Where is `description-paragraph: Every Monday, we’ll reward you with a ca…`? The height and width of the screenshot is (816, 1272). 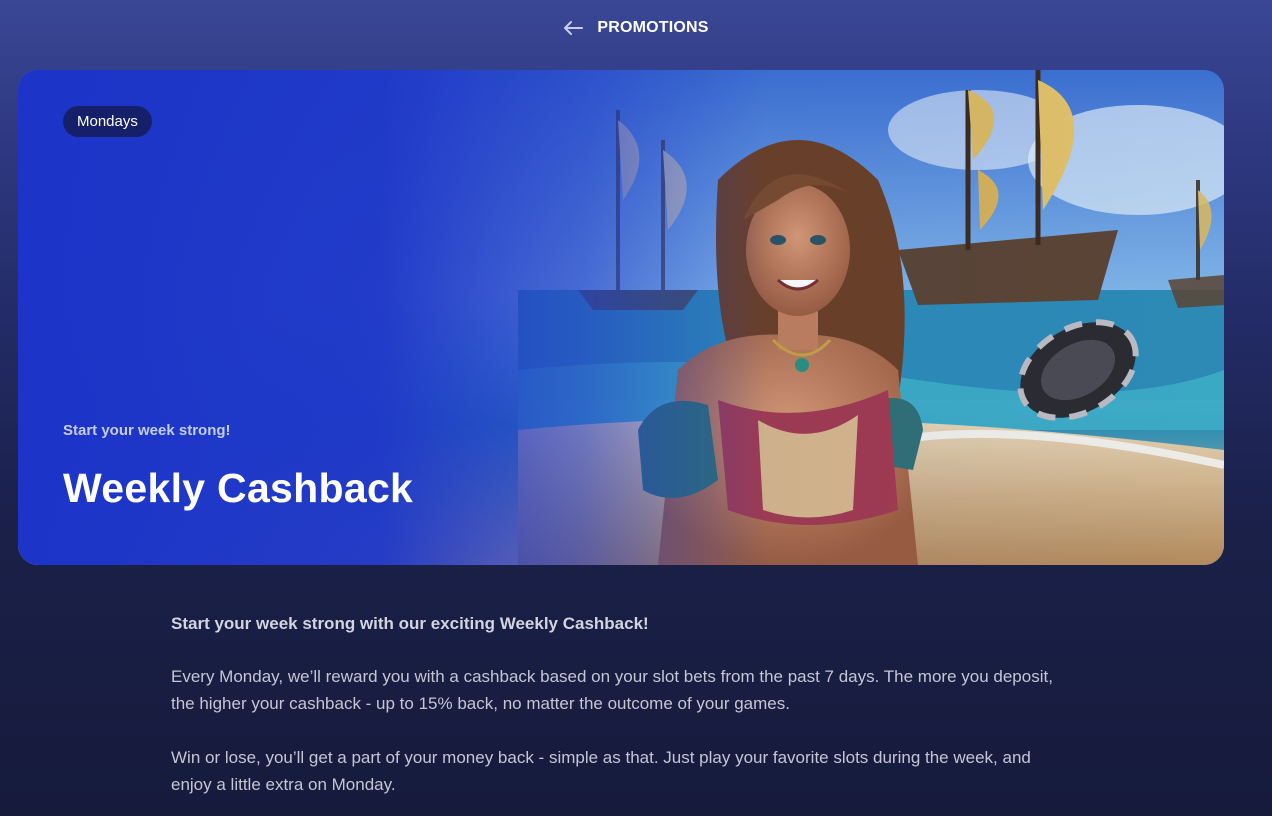 description-paragraph: Every Monday, we’ll reward you with a ca… is located at coordinates (612, 690).